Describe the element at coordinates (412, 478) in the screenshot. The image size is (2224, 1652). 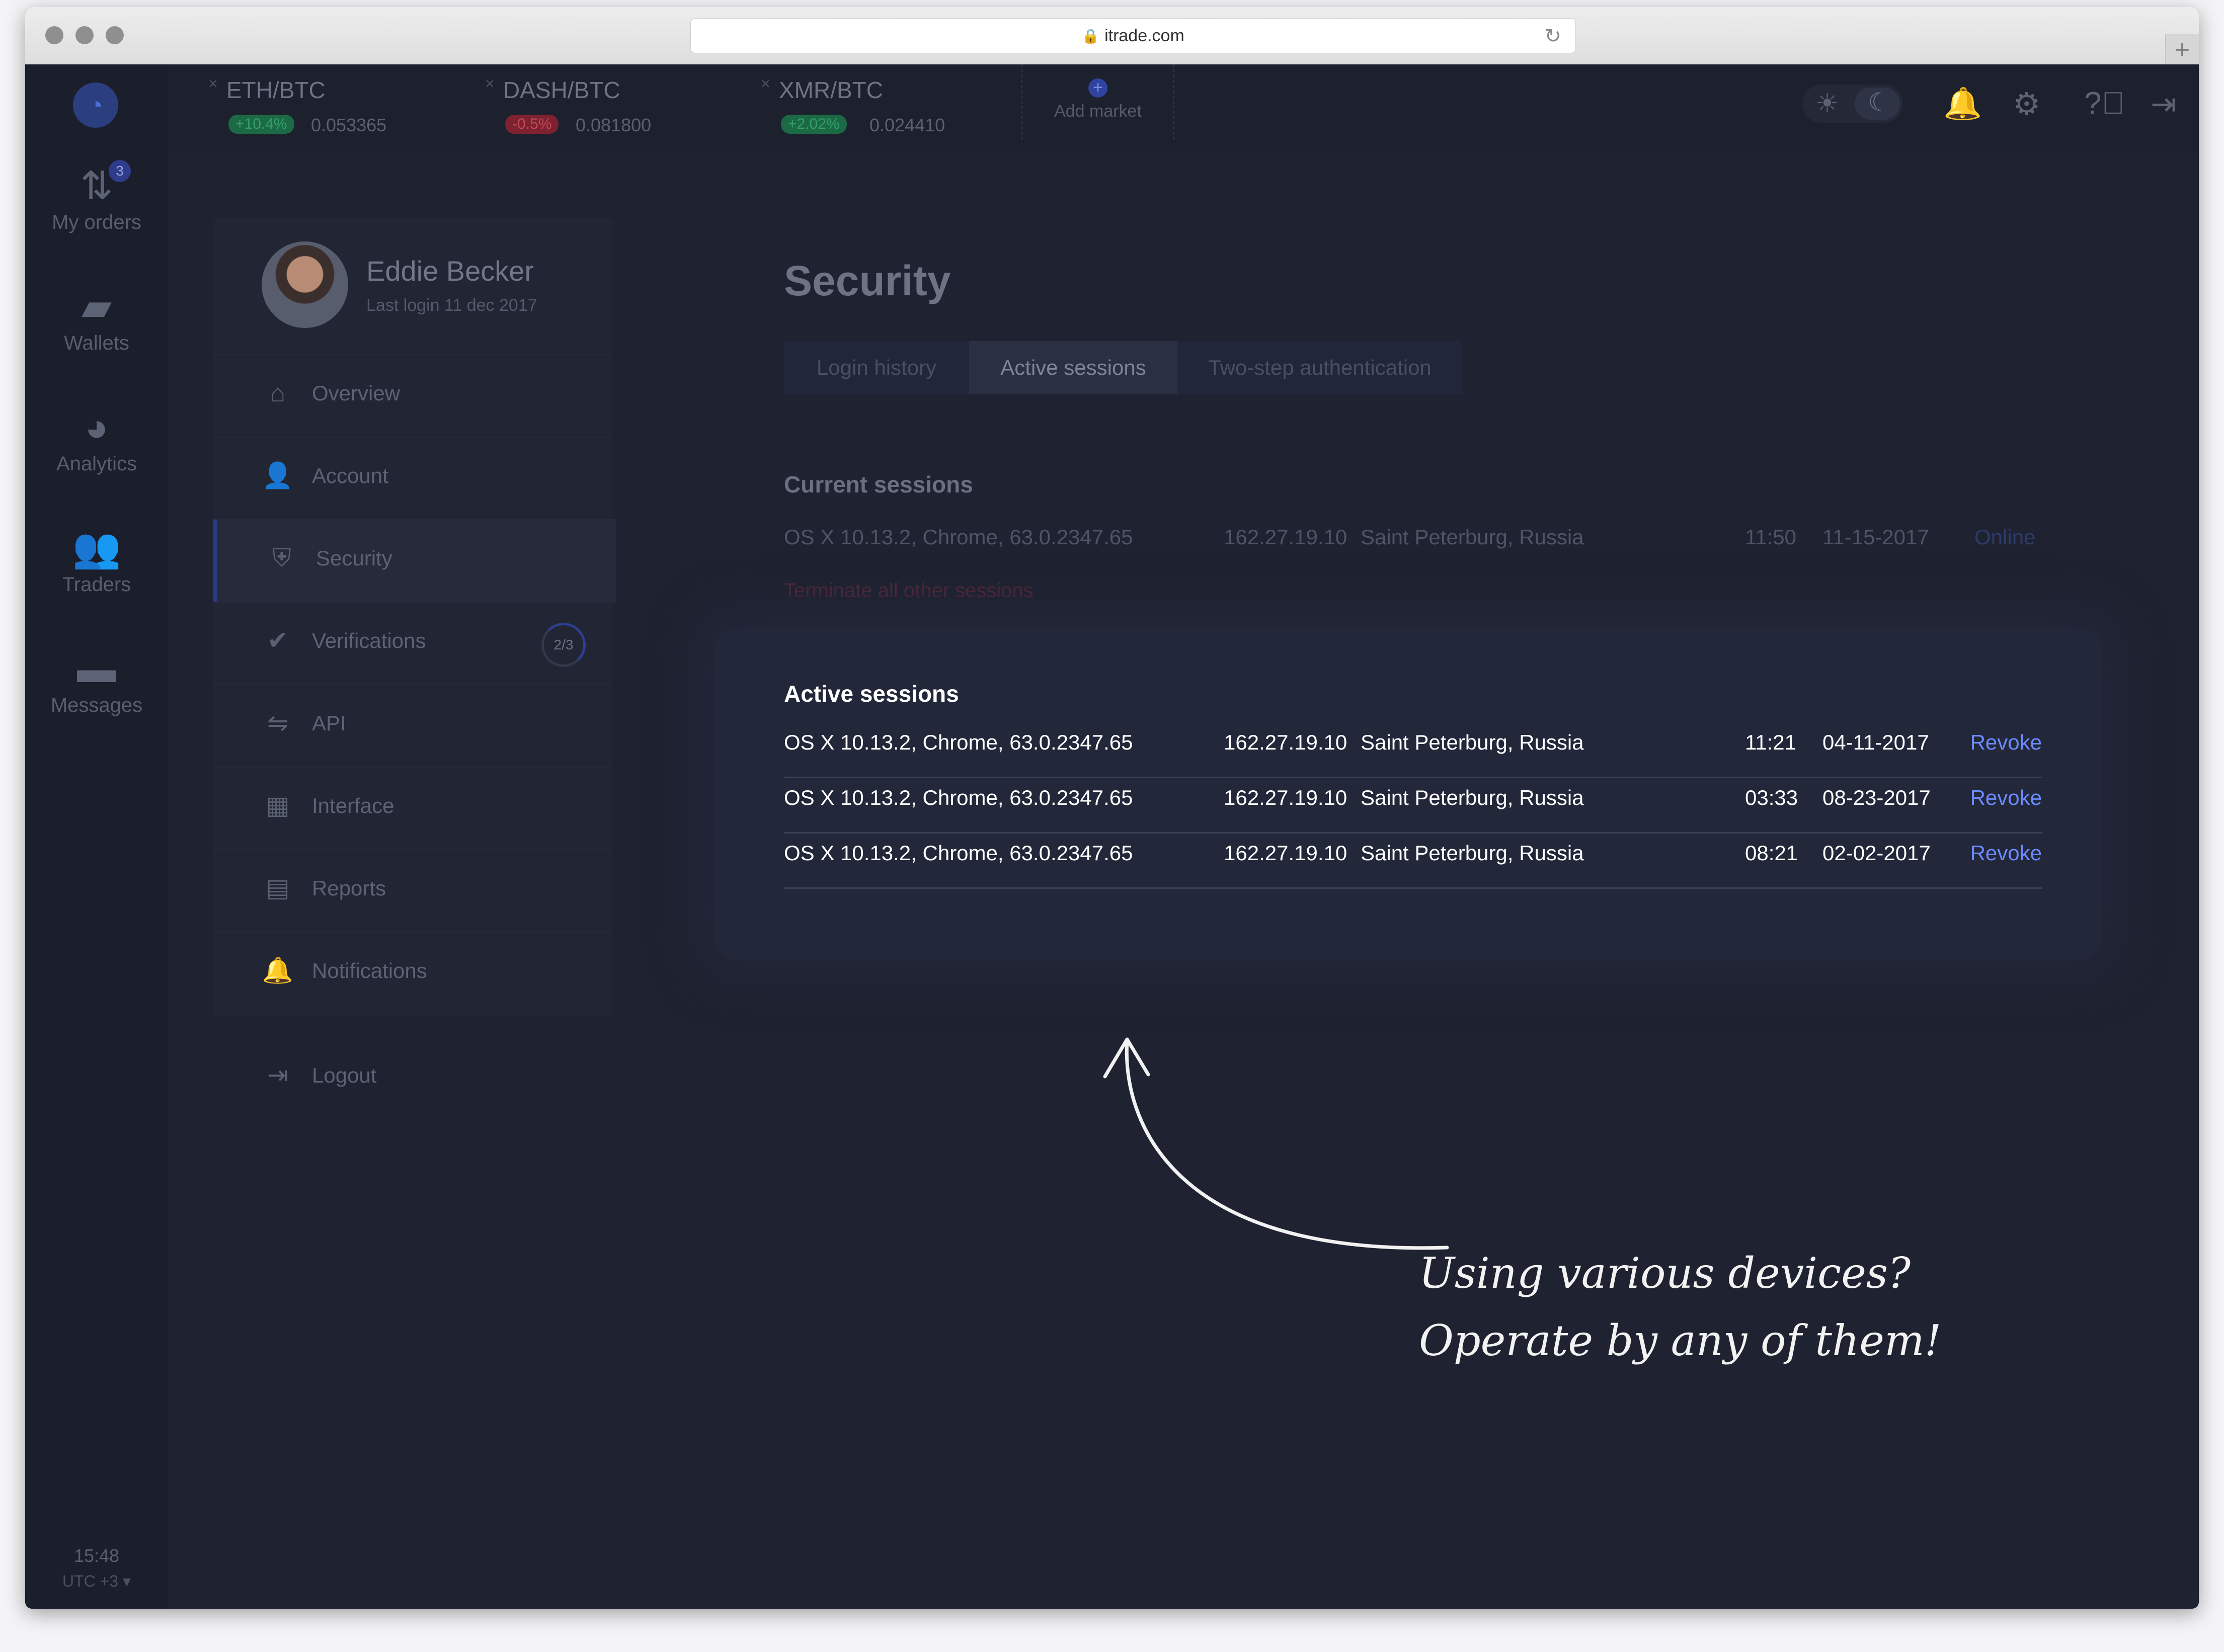
I see `menu-item-account: 👤 Account` at that location.